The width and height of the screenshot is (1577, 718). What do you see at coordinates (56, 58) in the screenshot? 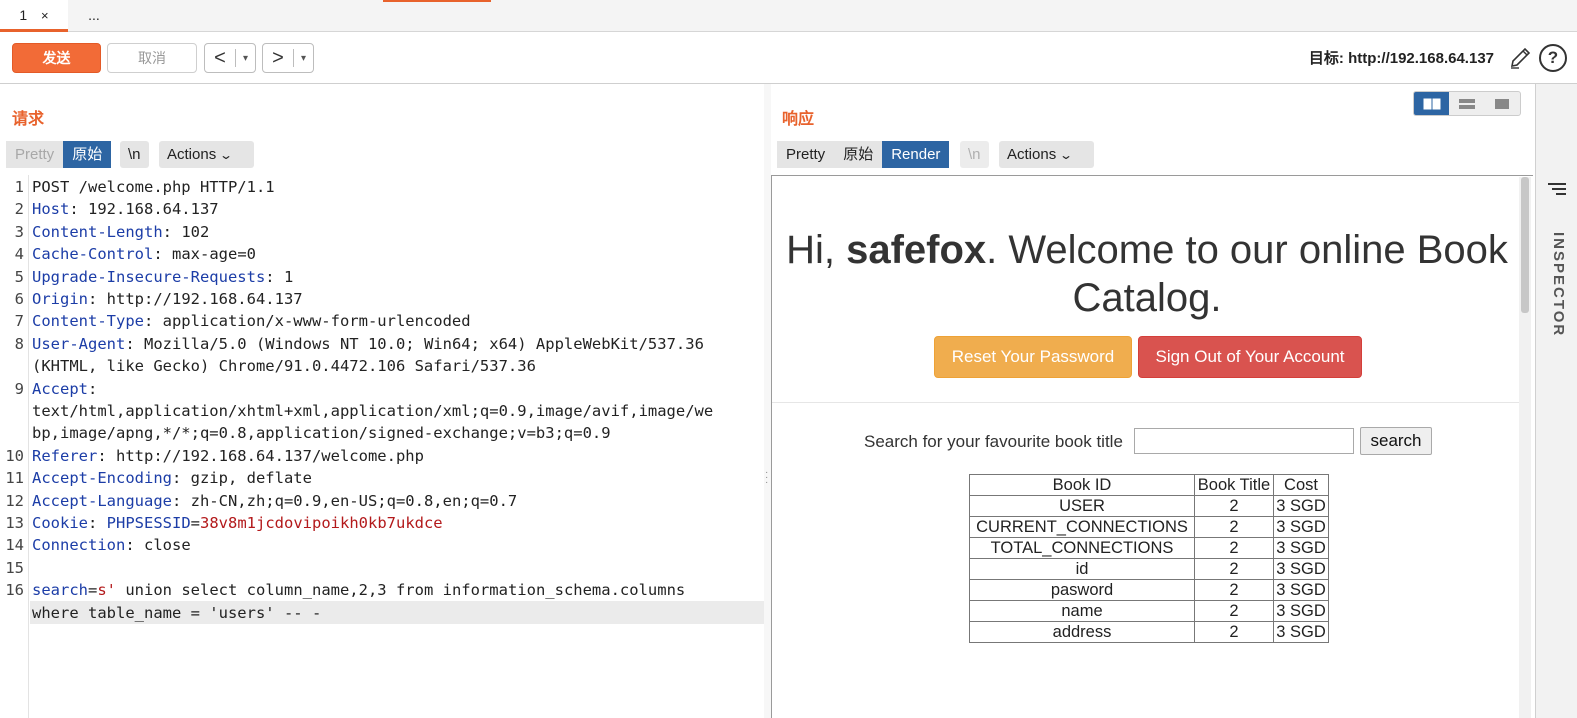
I see `send-button: 发送` at bounding box center [56, 58].